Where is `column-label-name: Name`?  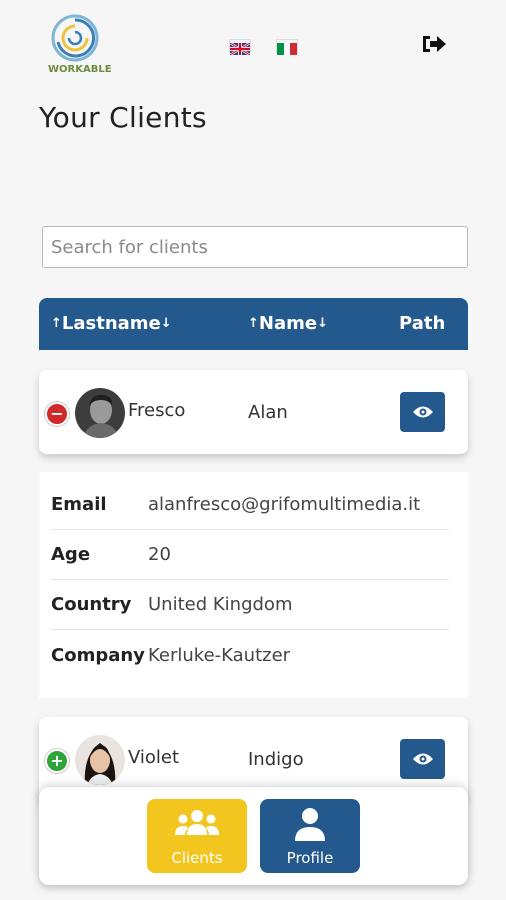
column-label-name: Name is located at coordinates (288, 323).